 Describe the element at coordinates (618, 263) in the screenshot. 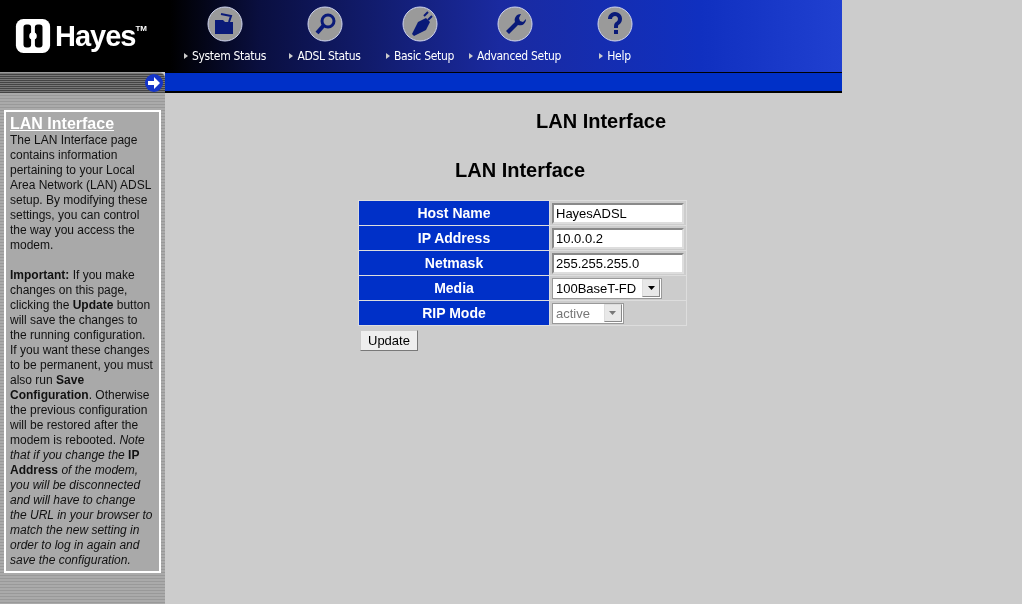

I see `text-field: 255.255.255.0` at that location.